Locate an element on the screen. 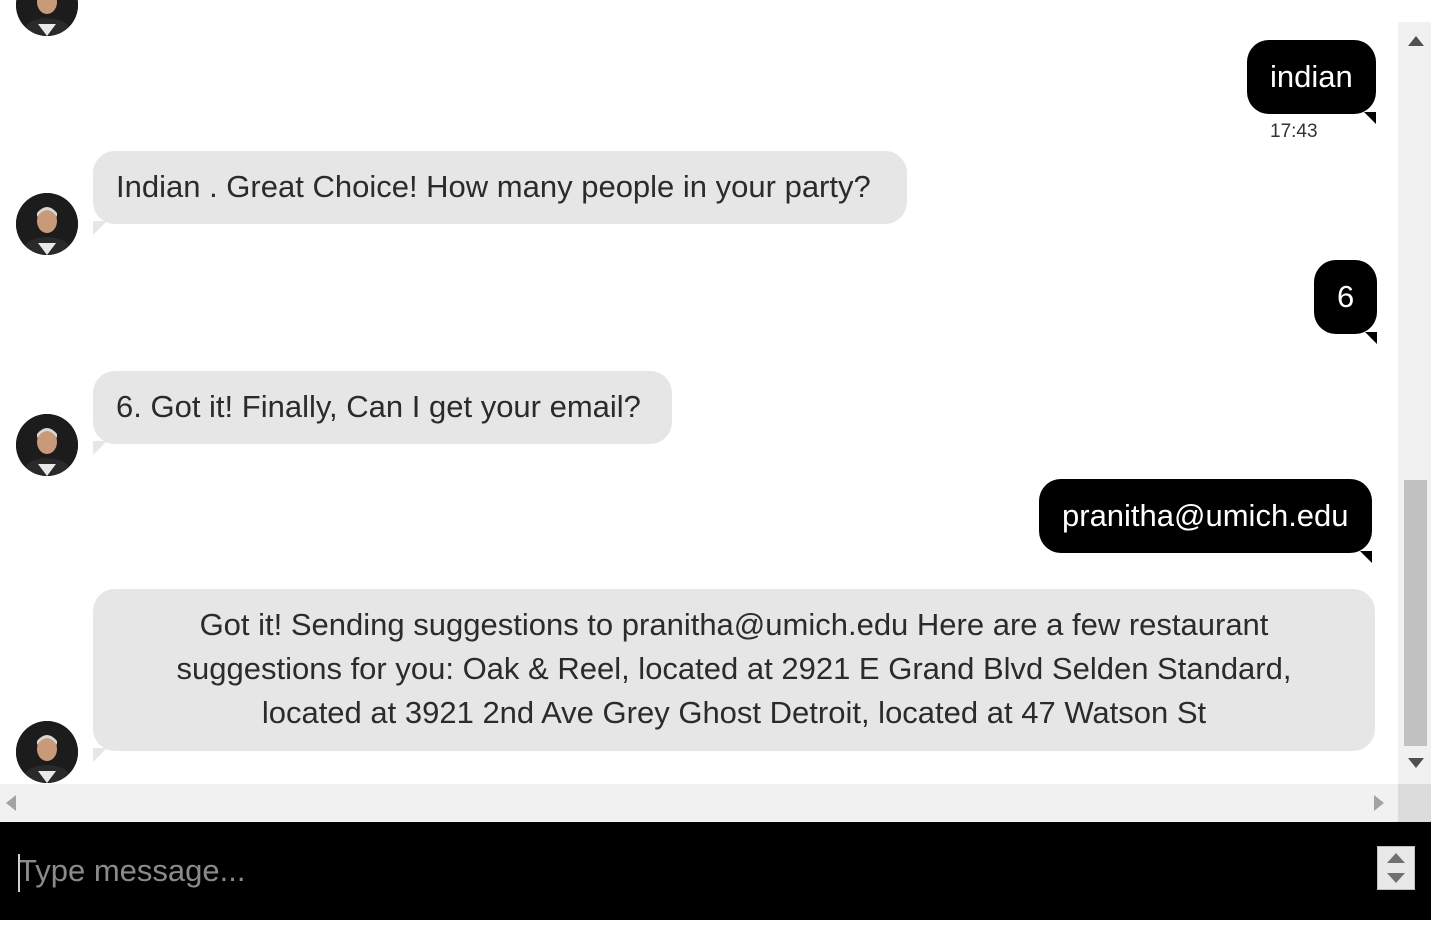  vertical-scroll-thumb is located at coordinates (1415, 613).